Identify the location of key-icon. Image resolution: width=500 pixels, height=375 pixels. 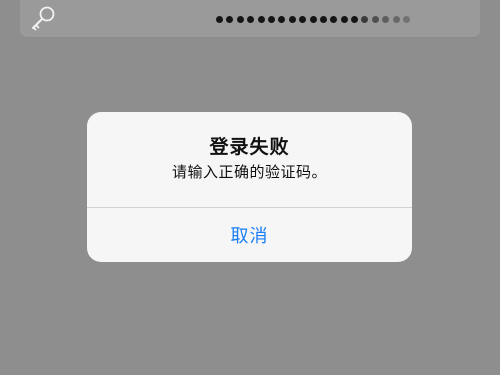
(43, 19).